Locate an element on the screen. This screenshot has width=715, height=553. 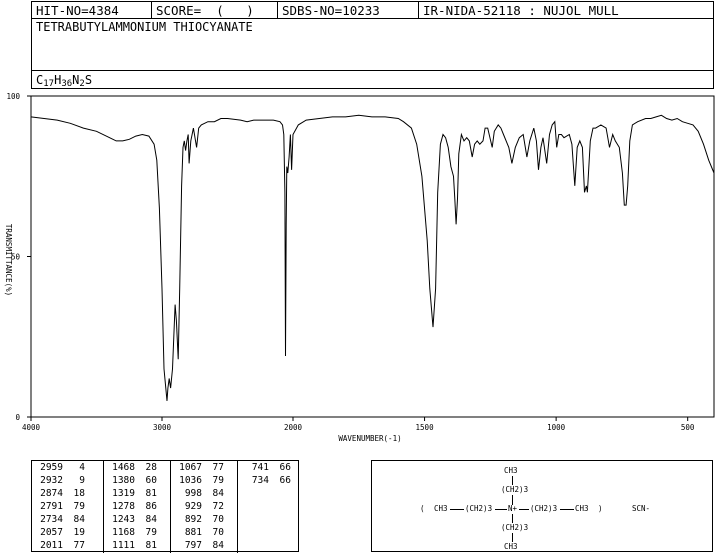
peak-wavenumber: 741 is located at coordinates (260, 467).